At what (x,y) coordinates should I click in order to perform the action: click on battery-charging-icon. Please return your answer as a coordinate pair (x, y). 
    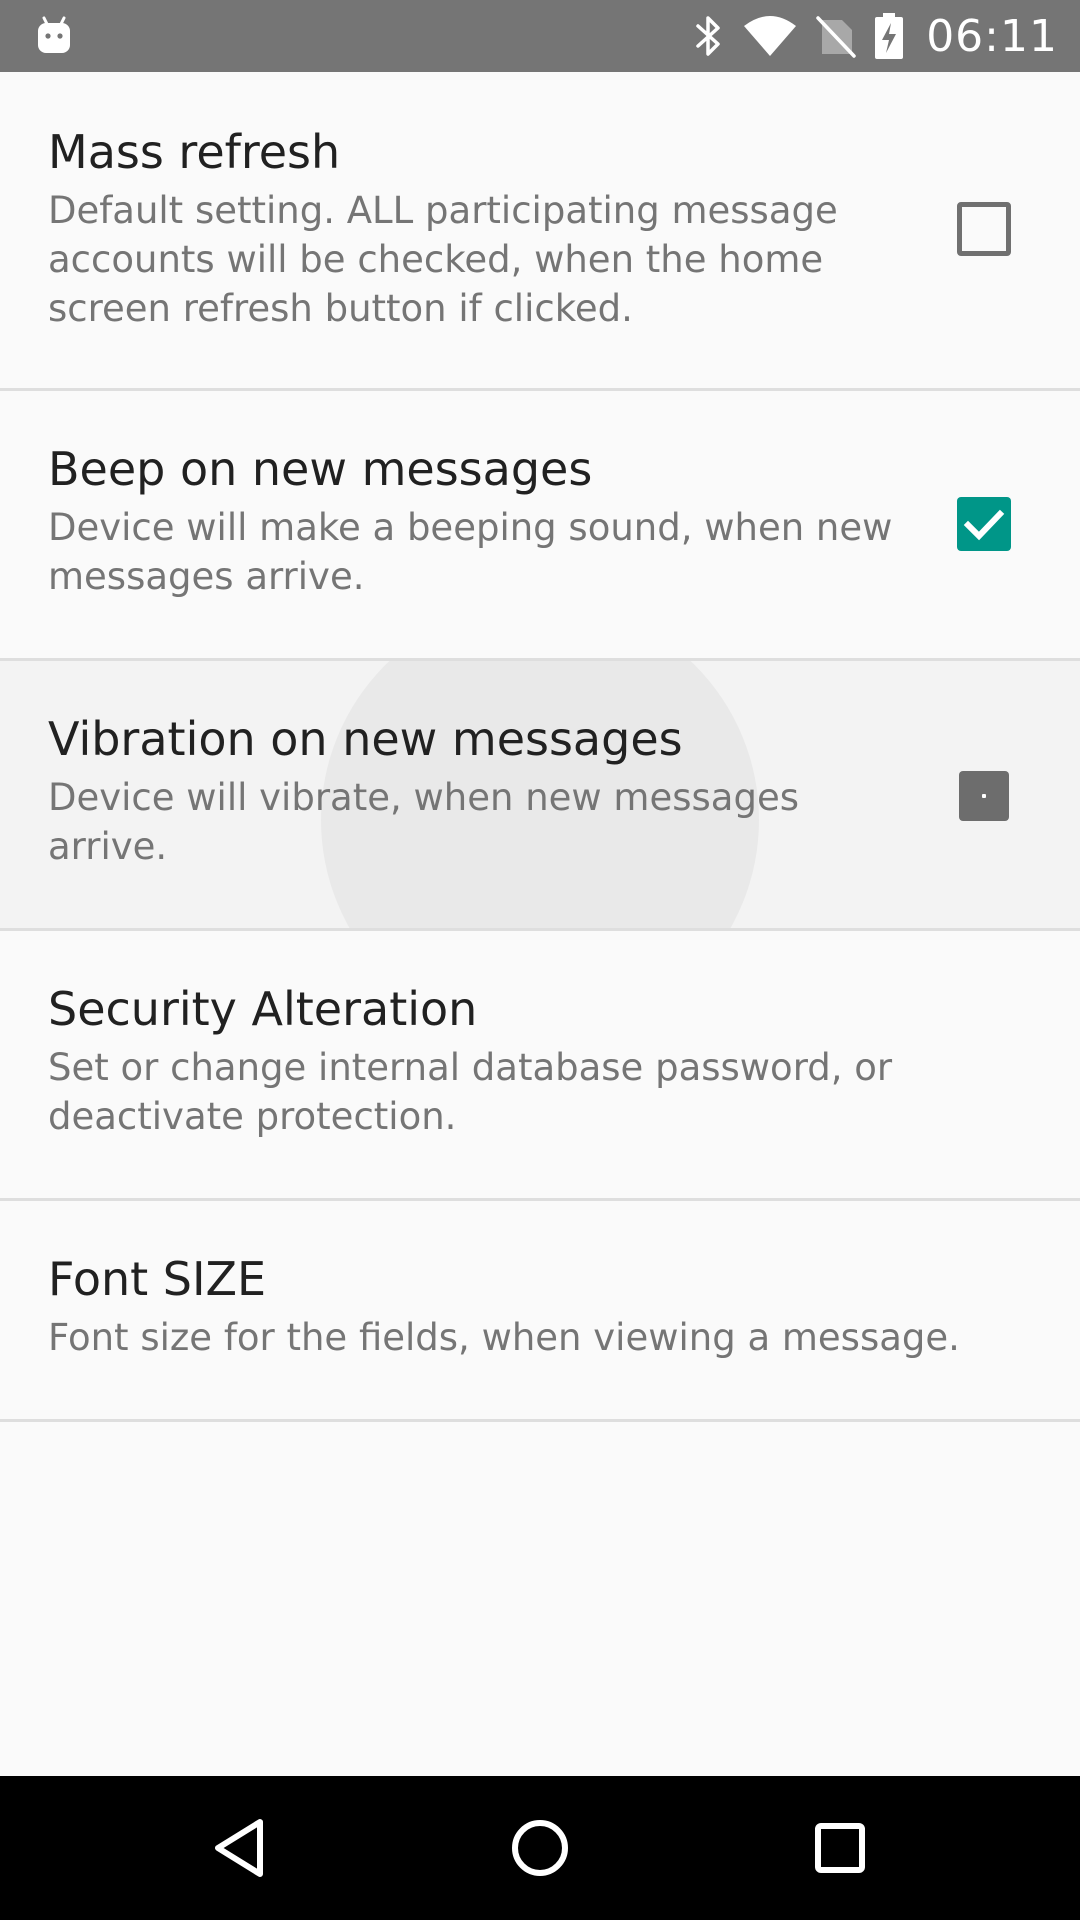
    Looking at the image, I should click on (889, 36).